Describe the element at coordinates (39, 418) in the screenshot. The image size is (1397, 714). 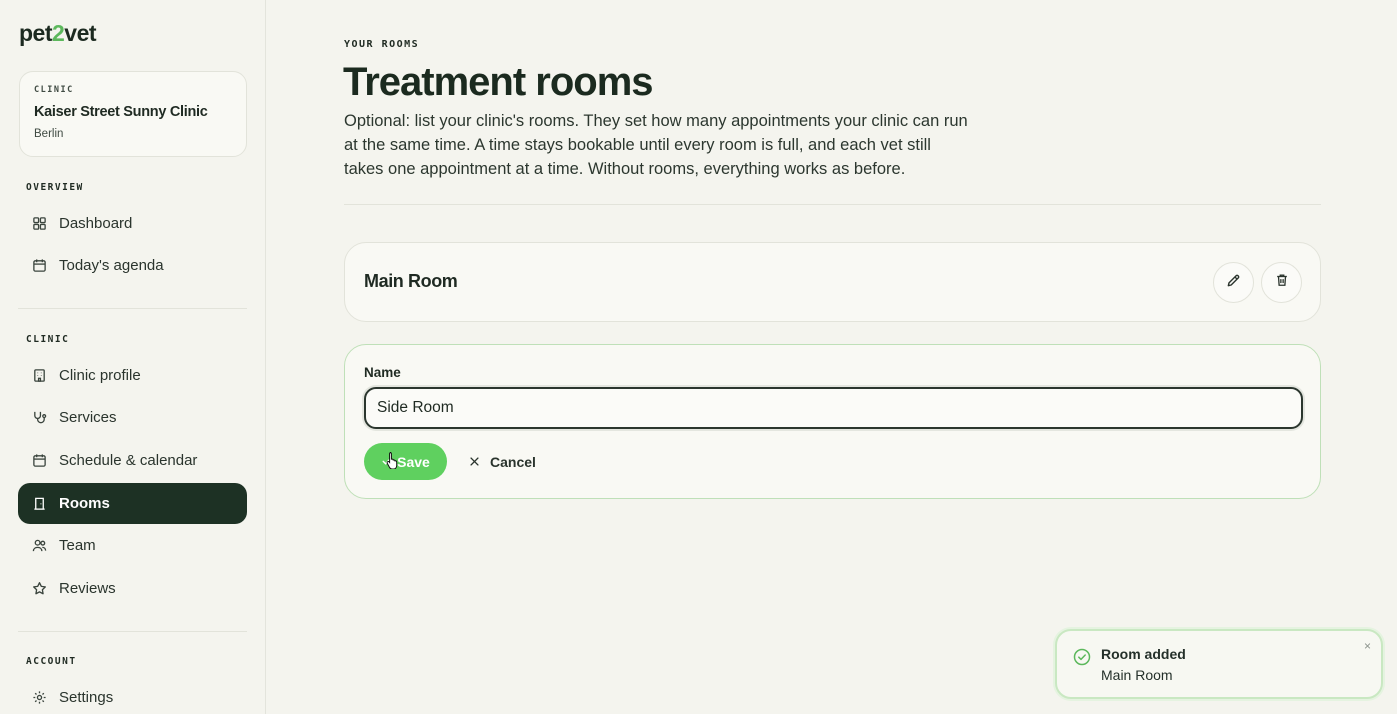
I see `stethoscope-icon` at that location.